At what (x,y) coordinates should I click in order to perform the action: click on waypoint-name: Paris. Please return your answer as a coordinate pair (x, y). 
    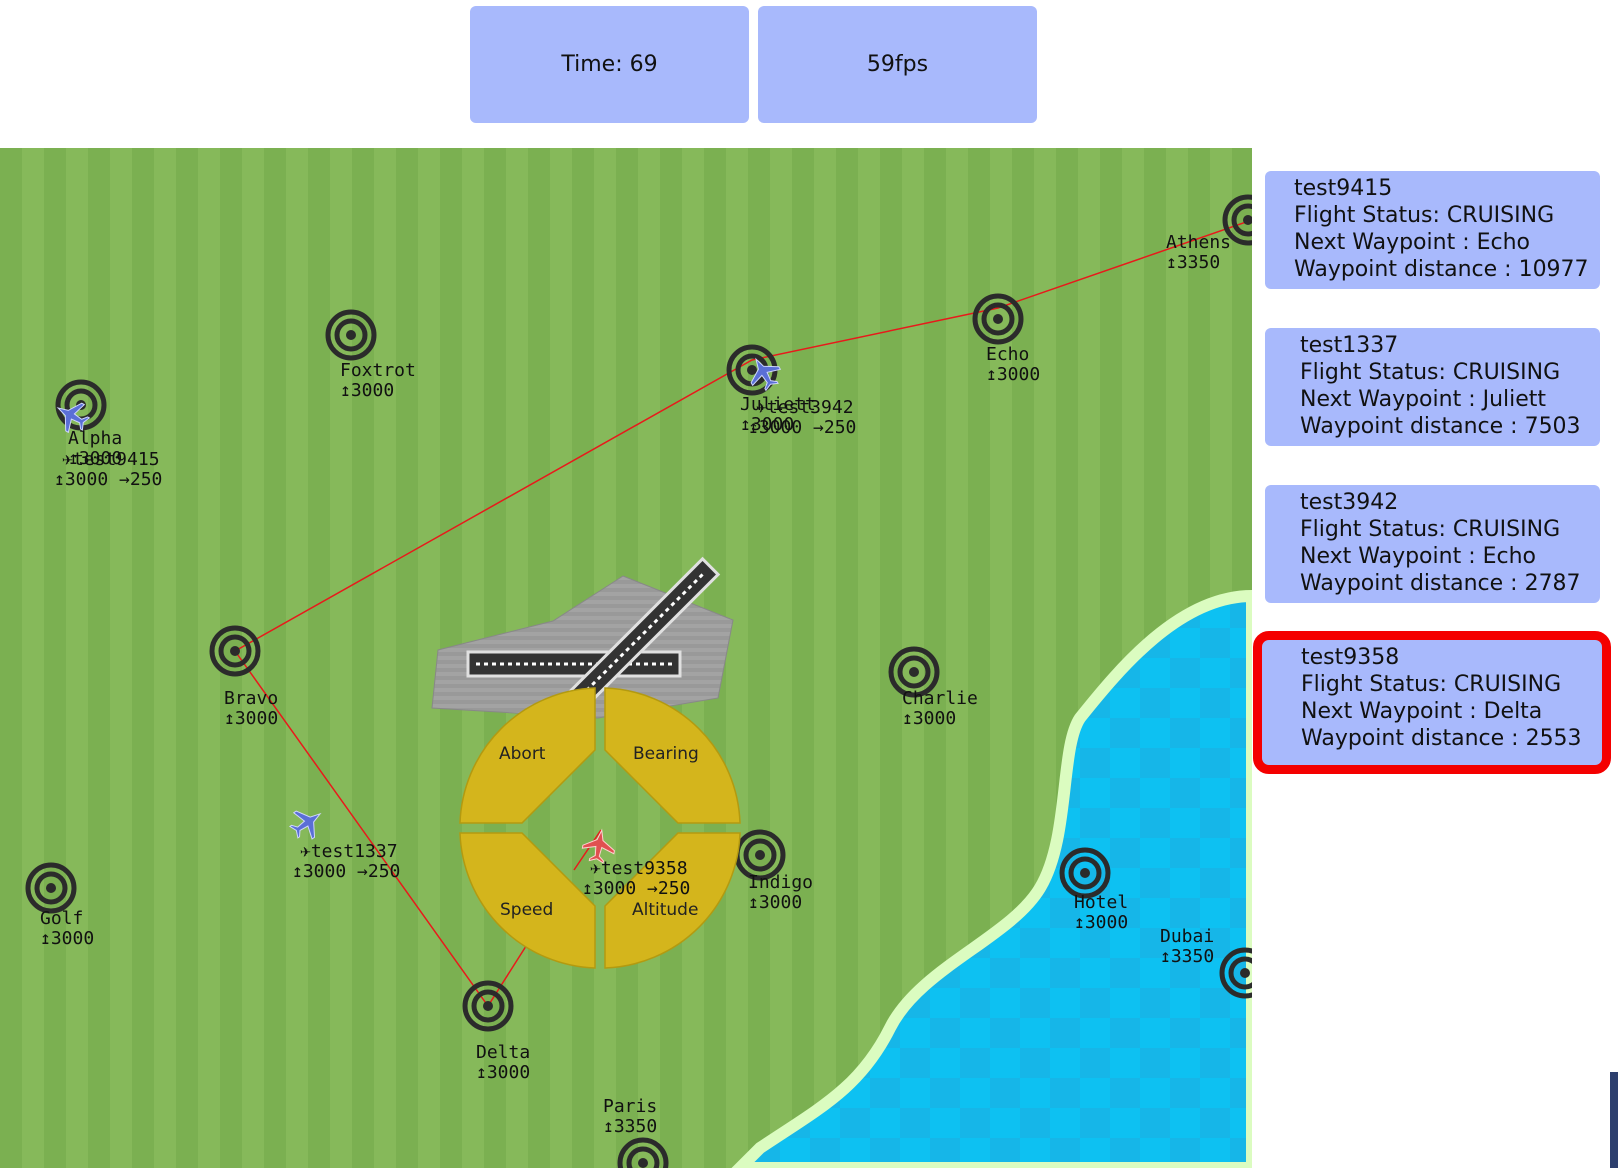
    Looking at the image, I should click on (630, 1106).